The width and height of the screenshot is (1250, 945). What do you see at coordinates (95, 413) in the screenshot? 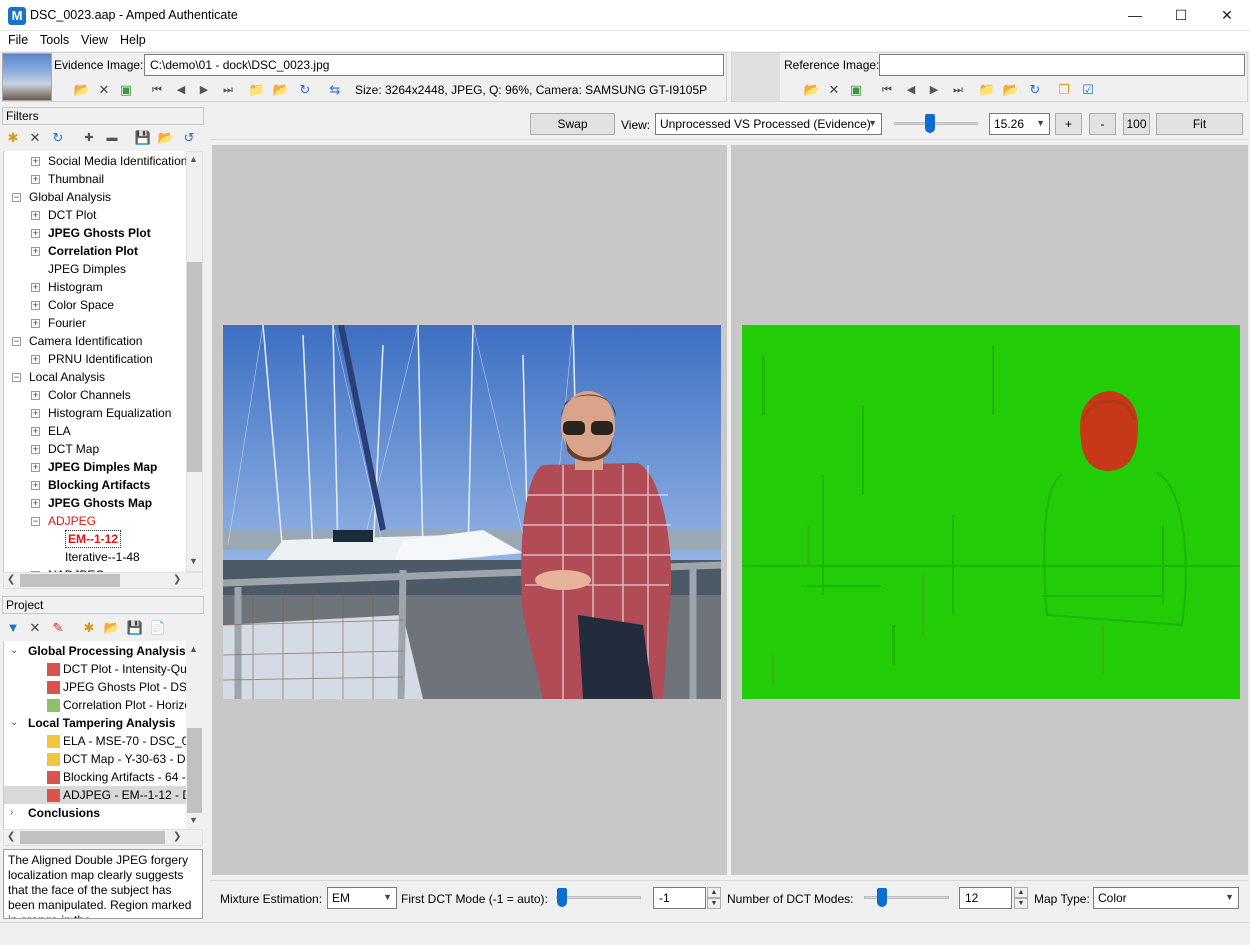
I see `filter-item: + Histogram Equalization` at bounding box center [95, 413].